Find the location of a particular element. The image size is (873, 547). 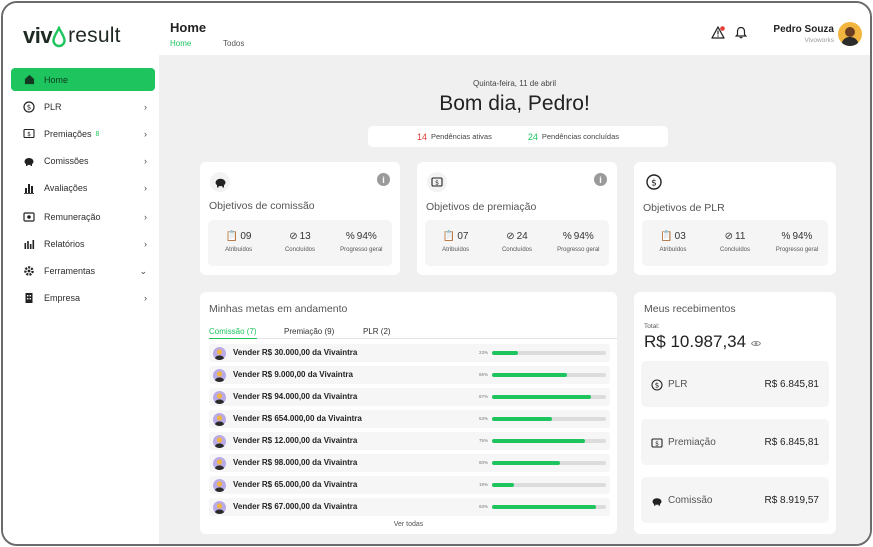

sidebar-item-comissoes: Comissões › is located at coordinates (83, 161).